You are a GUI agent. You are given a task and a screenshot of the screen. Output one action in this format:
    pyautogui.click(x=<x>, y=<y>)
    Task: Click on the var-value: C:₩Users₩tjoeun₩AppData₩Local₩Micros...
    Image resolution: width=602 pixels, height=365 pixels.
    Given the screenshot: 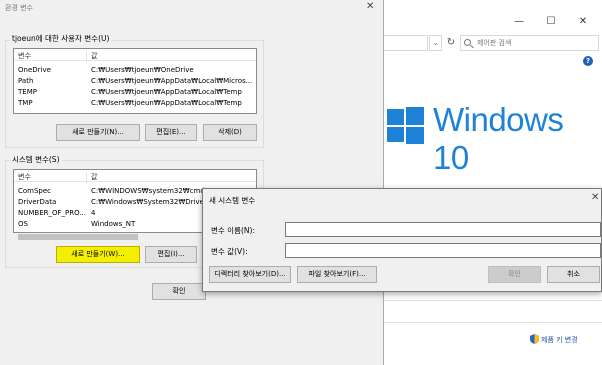 What is the action you would take?
    pyautogui.click(x=172, y=81)
    